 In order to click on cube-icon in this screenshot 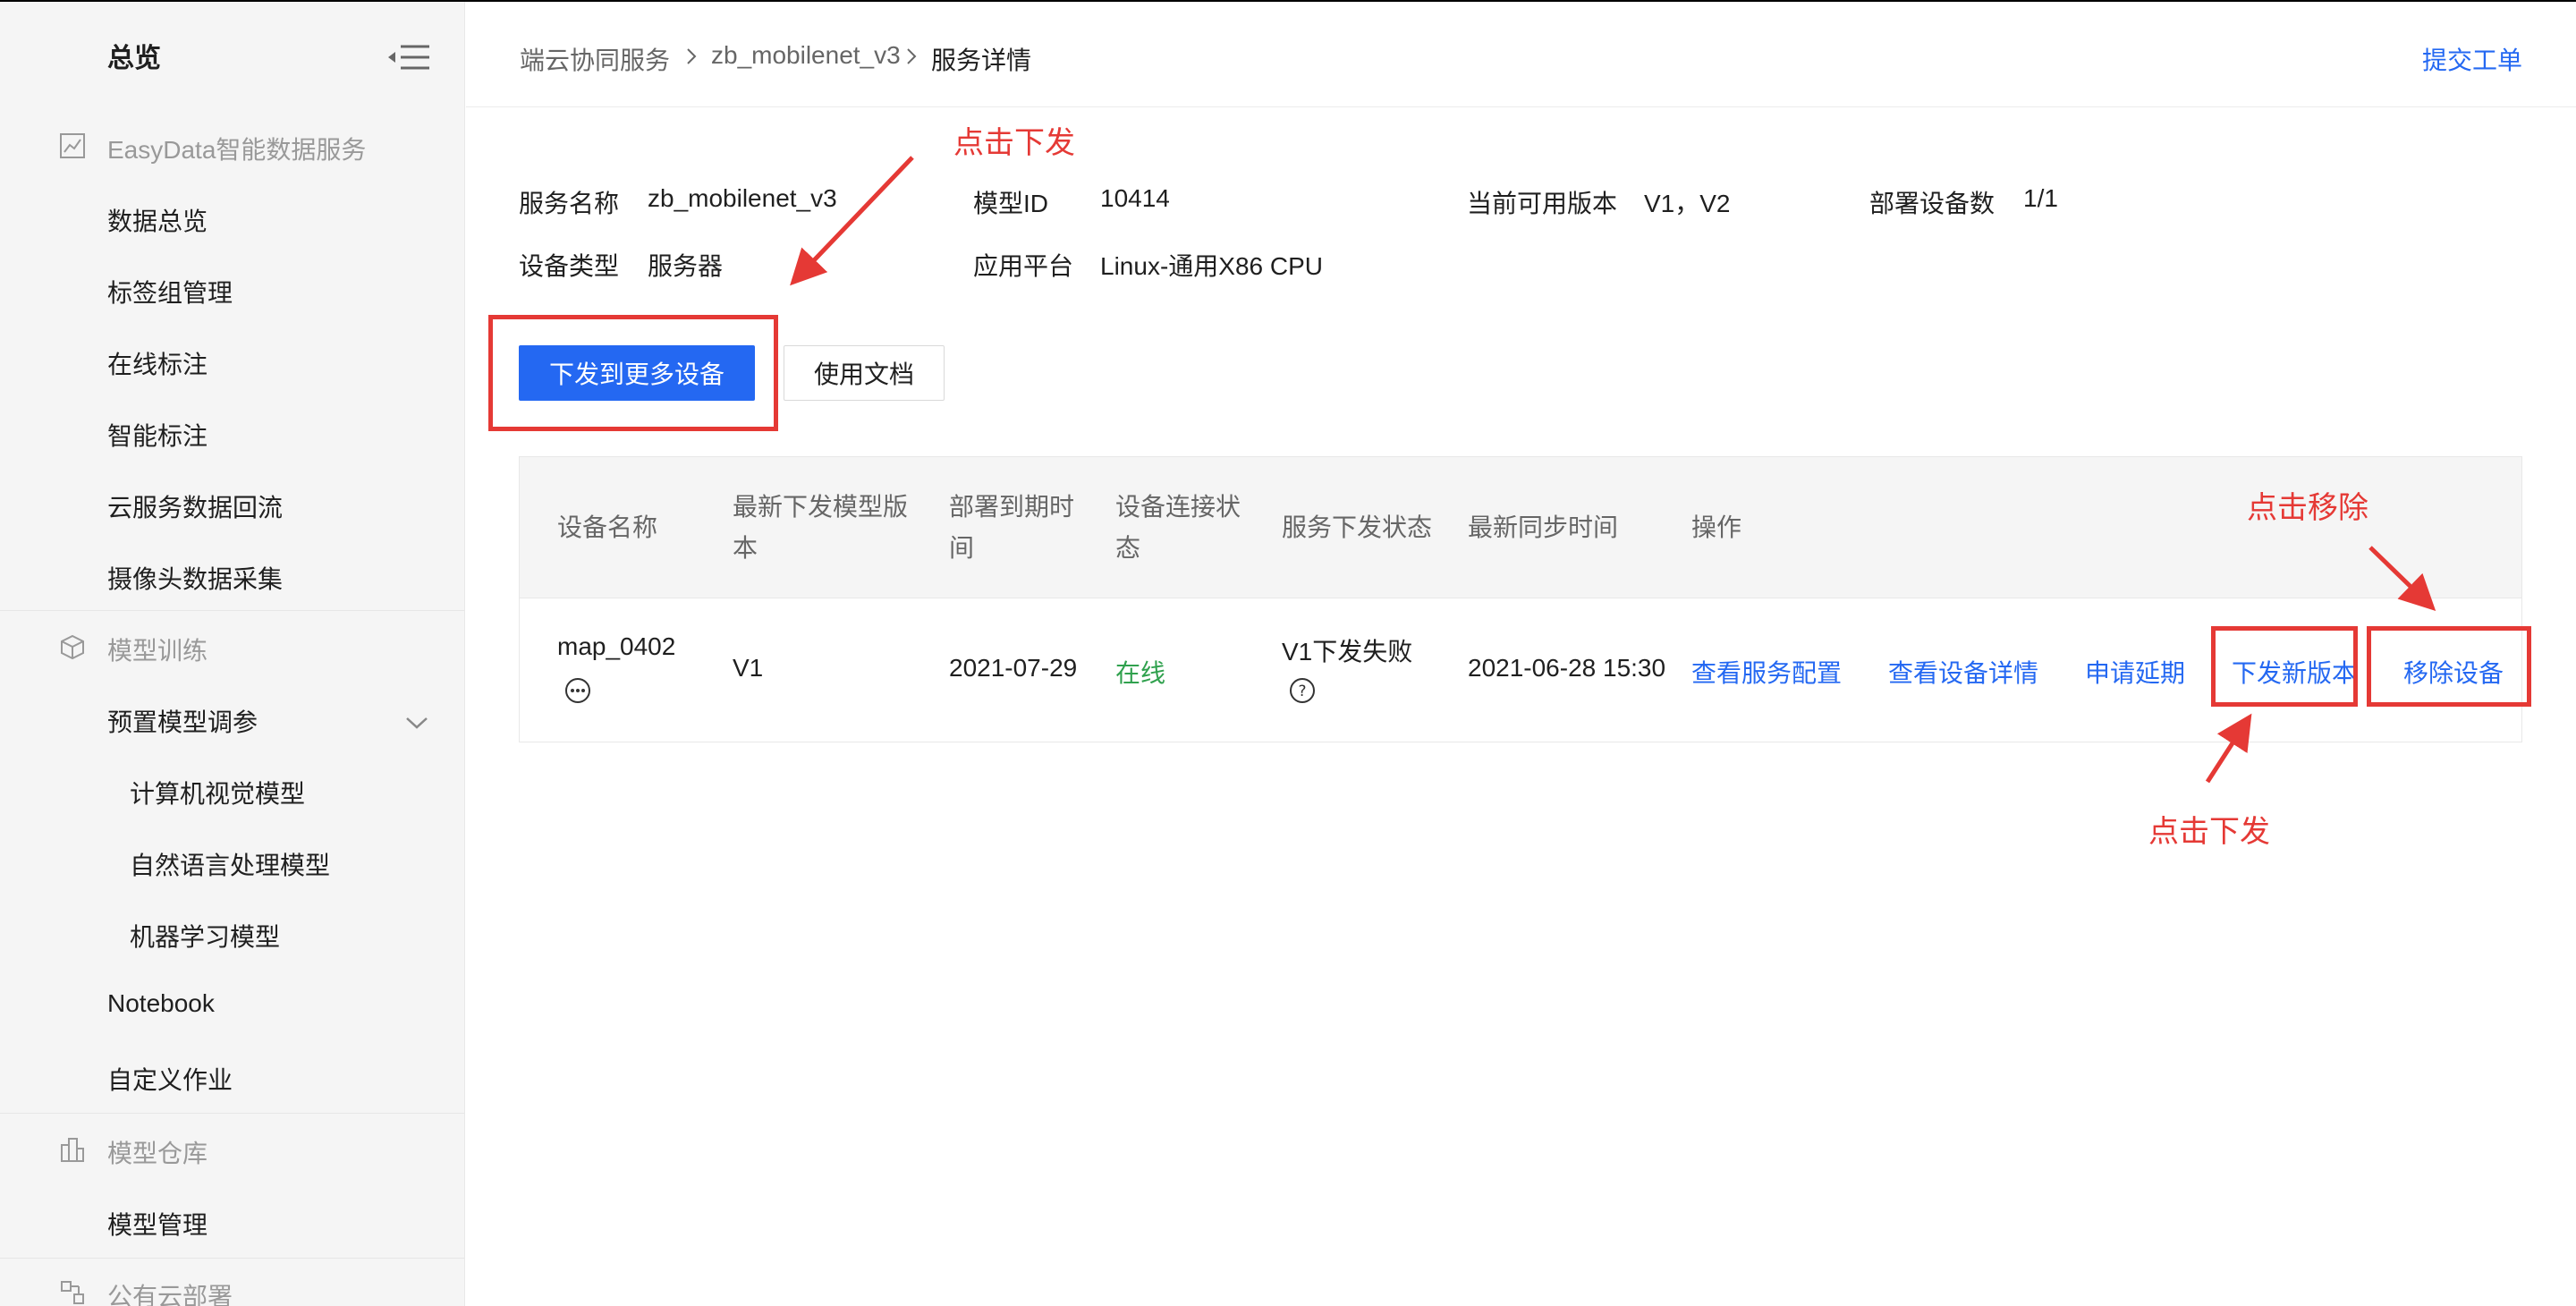, I will do `click(72, 647)`.